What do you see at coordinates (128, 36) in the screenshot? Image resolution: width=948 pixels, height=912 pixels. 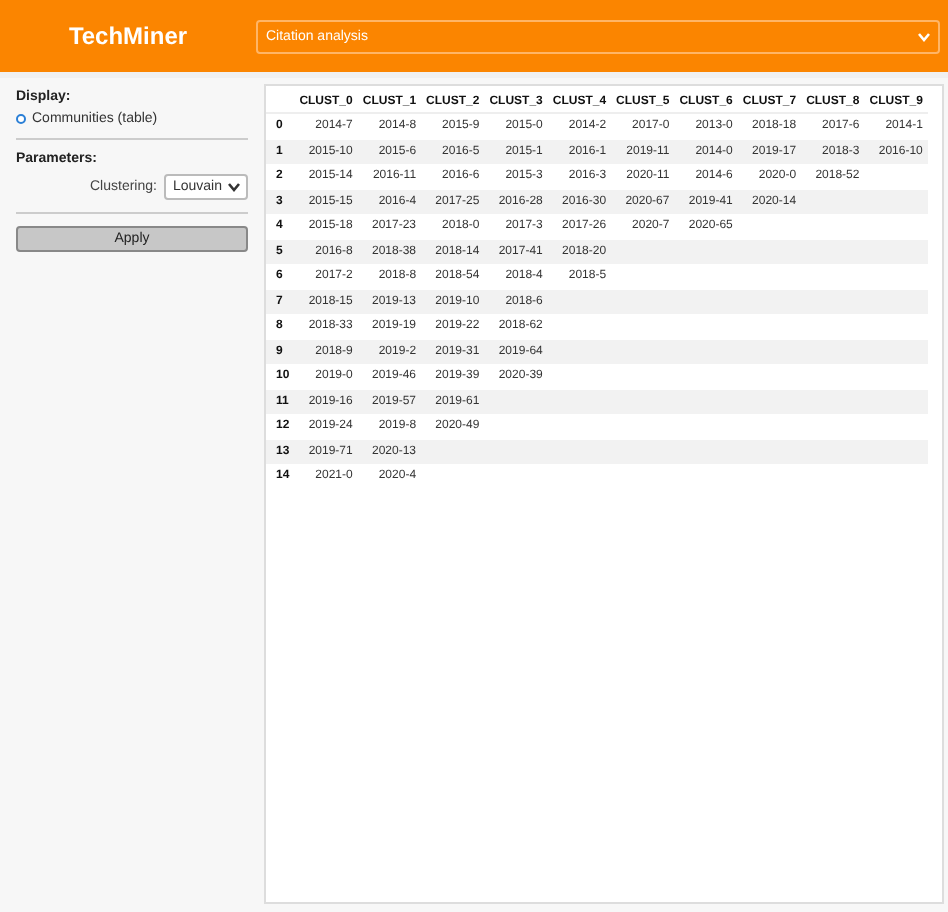 I see `app-title: TechMiner` at bounding box center [128, 36].